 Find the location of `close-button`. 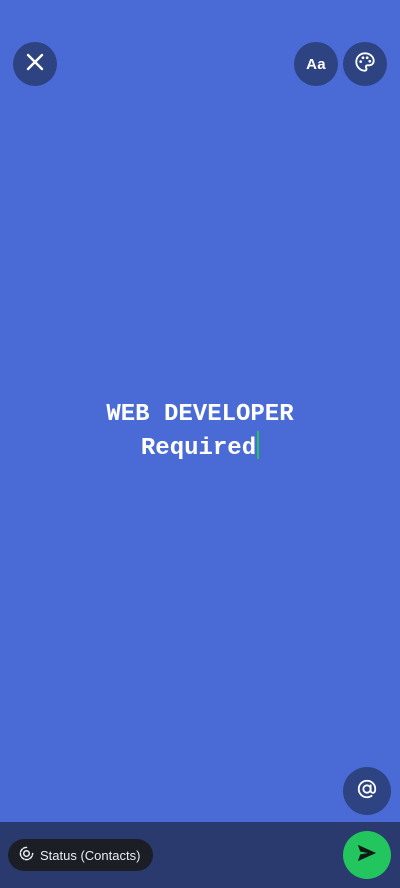

close-button is located at coordinates (35, 64).